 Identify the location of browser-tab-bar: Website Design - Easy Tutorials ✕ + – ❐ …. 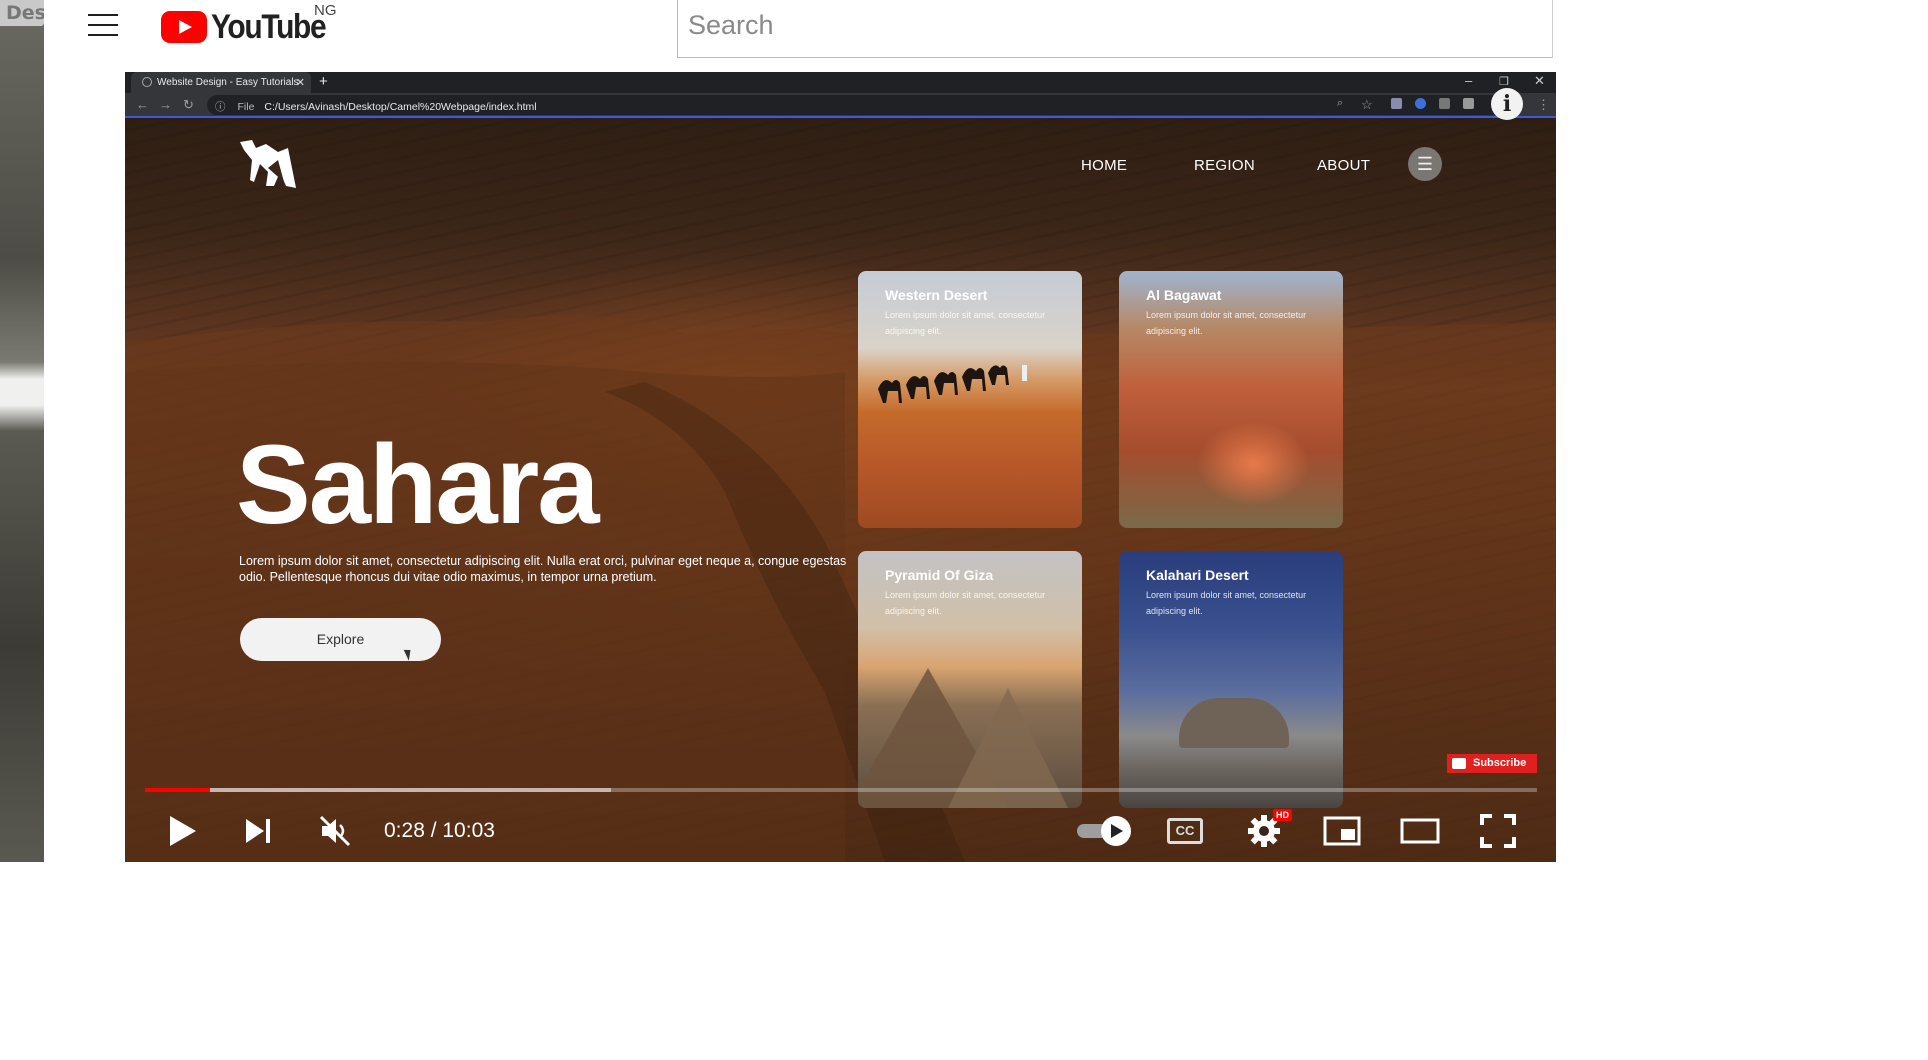
(840, 82).